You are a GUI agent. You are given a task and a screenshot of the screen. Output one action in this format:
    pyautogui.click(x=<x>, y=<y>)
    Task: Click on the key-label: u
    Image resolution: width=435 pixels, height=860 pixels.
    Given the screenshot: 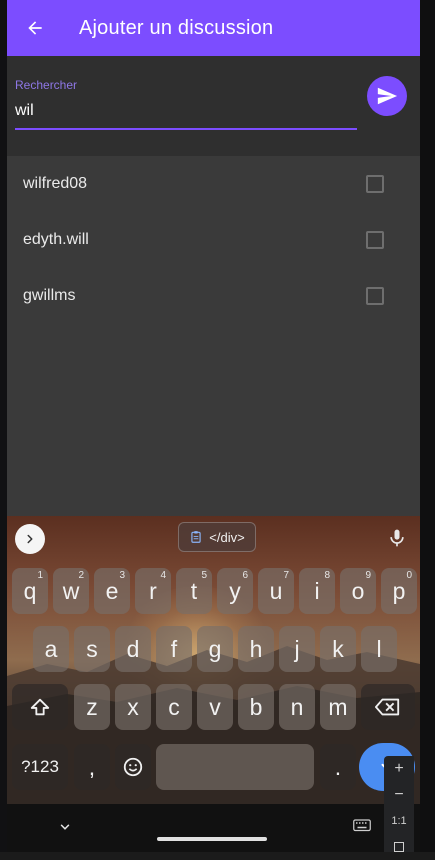 What is the action you would take?
    pyautogui.click(x=276, y=590)
    